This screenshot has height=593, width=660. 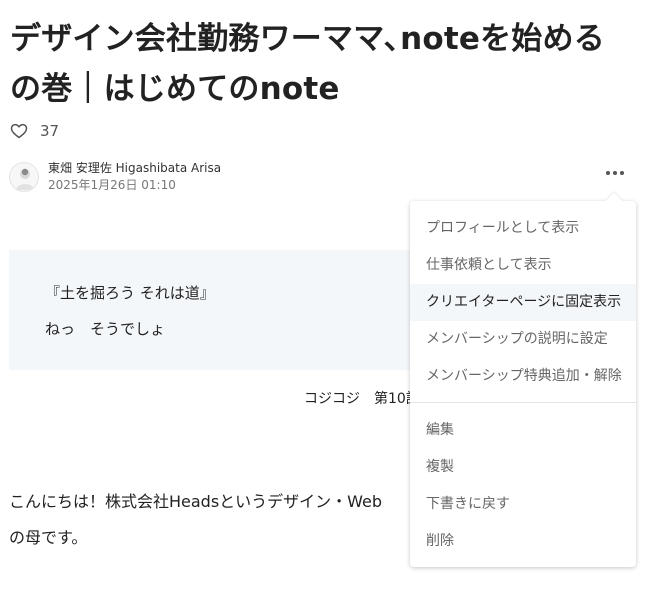 I want to click on article-body: こんにちは！株式会社Headsというデザイン・Web の母です。, so click(x=214, y=520).